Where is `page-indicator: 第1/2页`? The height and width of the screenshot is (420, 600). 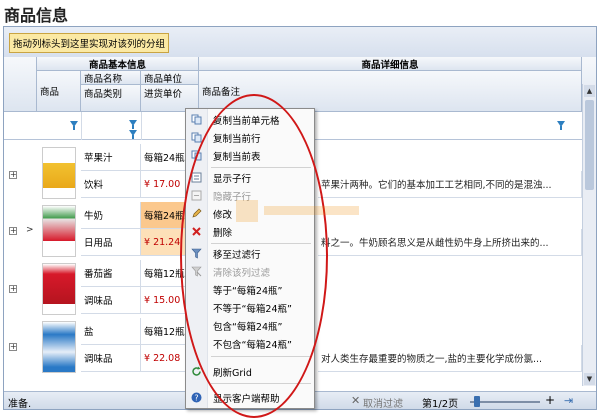 page-indicator: 第1/2页 is located at coordinates (440, 404).